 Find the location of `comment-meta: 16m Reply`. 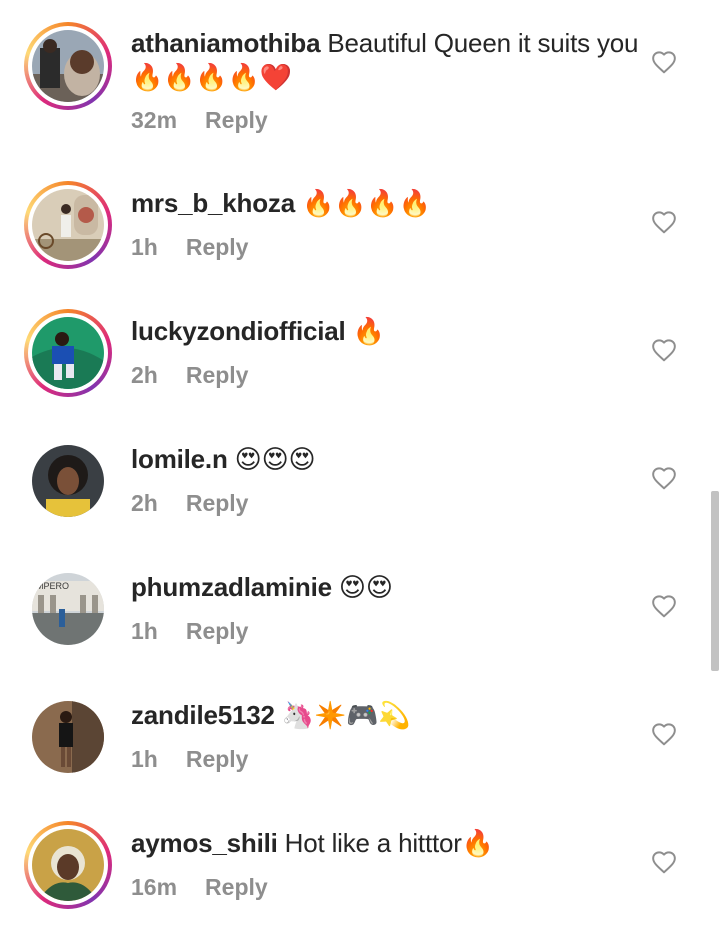

comment-meta: 16m Reply is located at coordinates (199, 887).